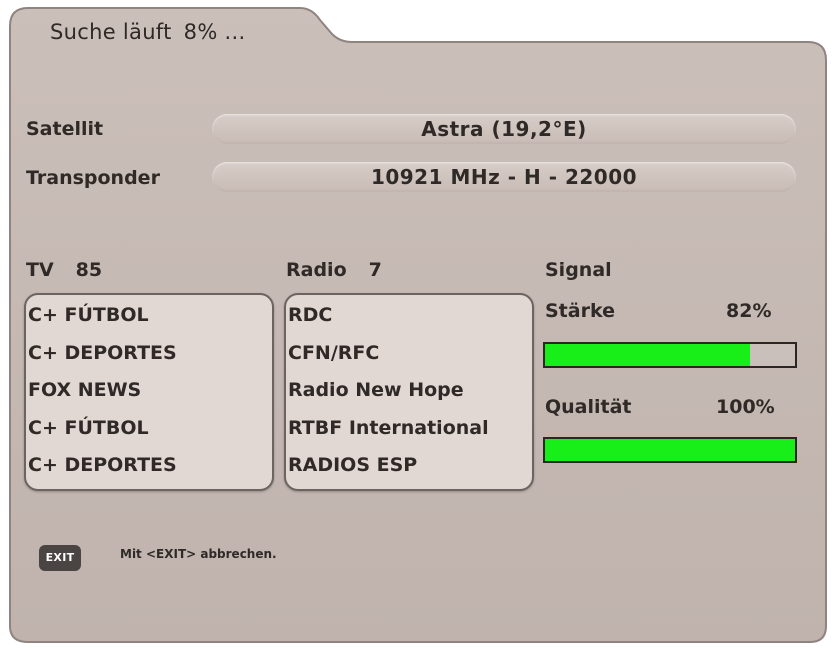 Image resolution: width=834 pixels, height=651 pixels. I want to click on signal-heading: Signal, so click(578, 270).